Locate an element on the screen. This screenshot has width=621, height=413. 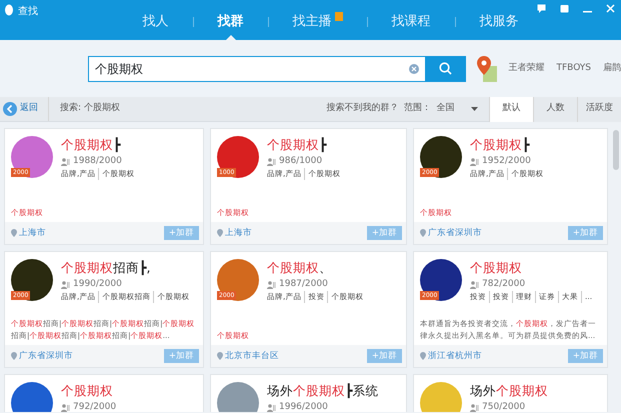
scope-dropdown: 全国 is located at coordinates (457, 109).